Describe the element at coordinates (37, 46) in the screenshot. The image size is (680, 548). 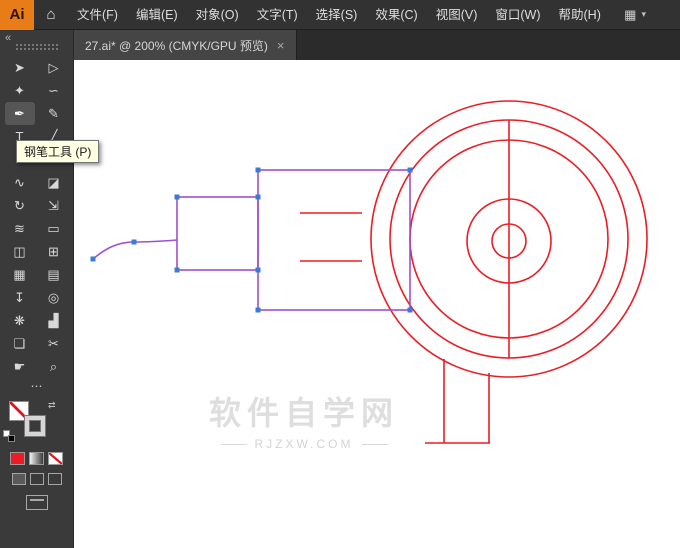
I see `panel-drag-grip` at that location.